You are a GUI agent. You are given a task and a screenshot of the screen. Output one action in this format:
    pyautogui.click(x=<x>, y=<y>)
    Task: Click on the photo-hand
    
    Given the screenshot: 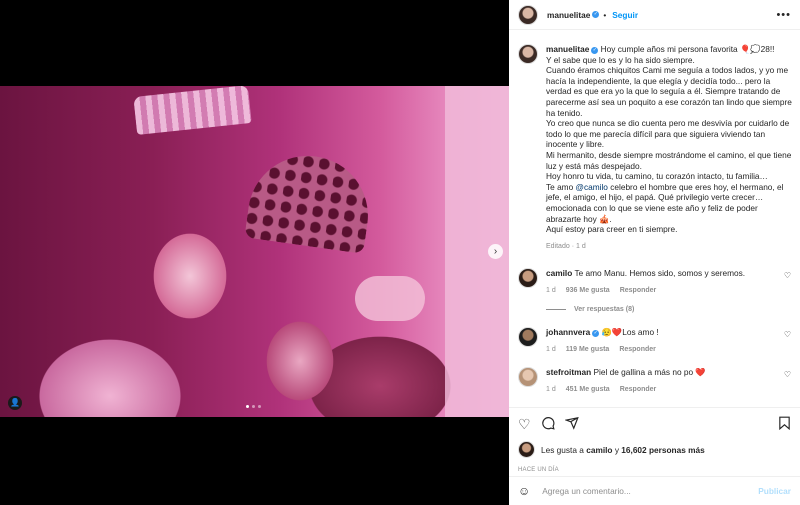 What is the action you would take?
    pyautogui.click(x=390, y=298)
    